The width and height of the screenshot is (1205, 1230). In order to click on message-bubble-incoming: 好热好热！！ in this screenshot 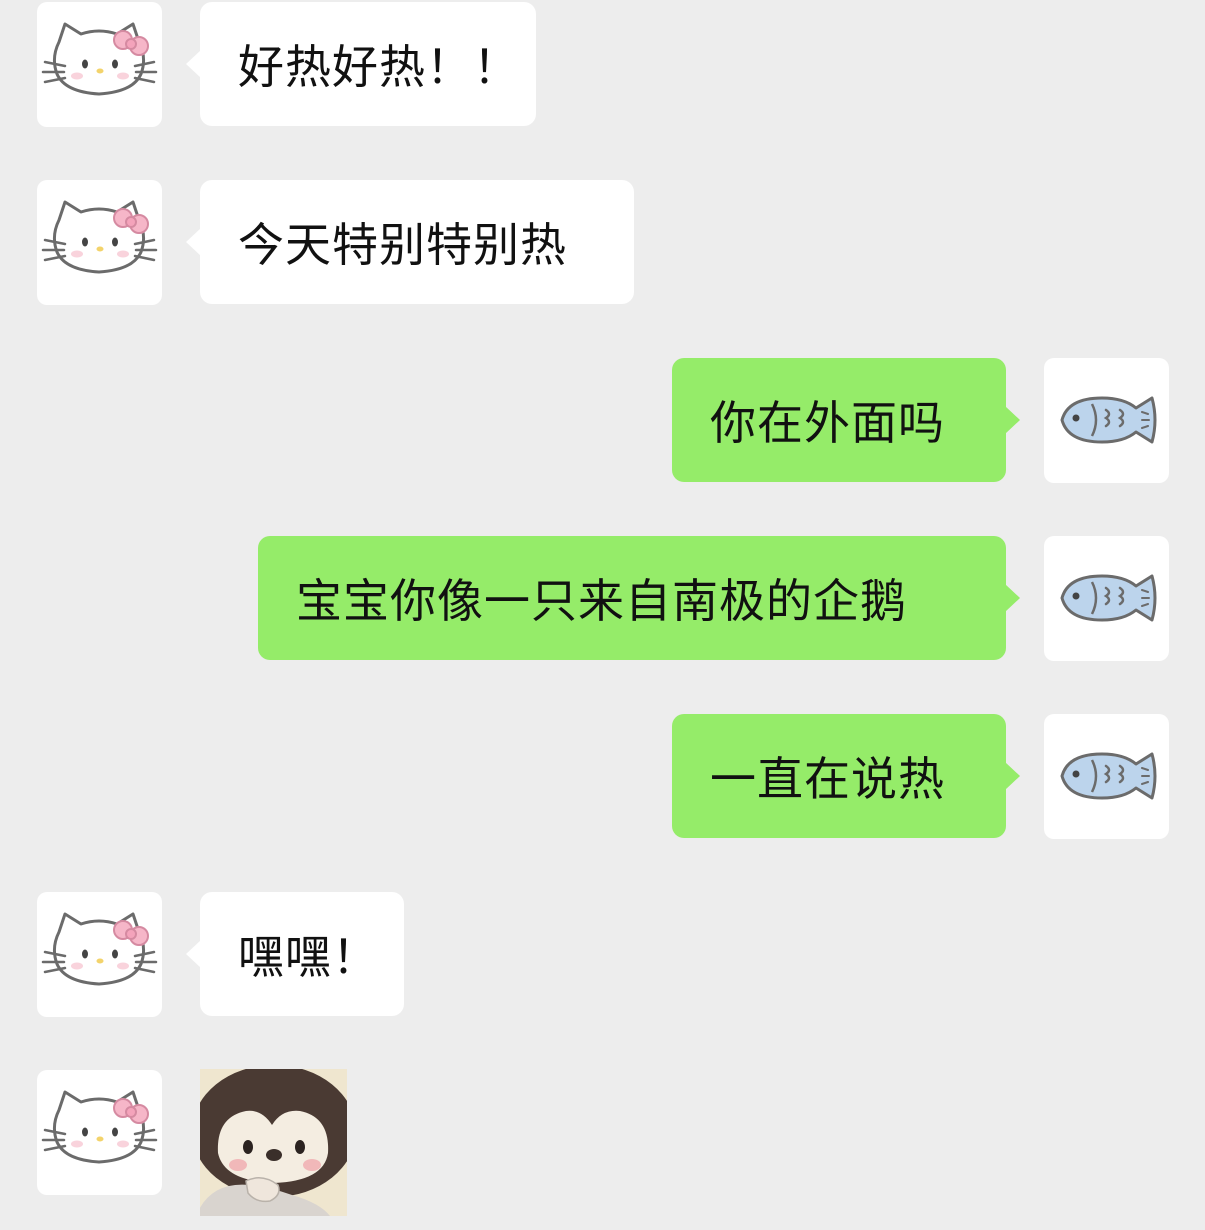, I will do `click(361, 64)`.